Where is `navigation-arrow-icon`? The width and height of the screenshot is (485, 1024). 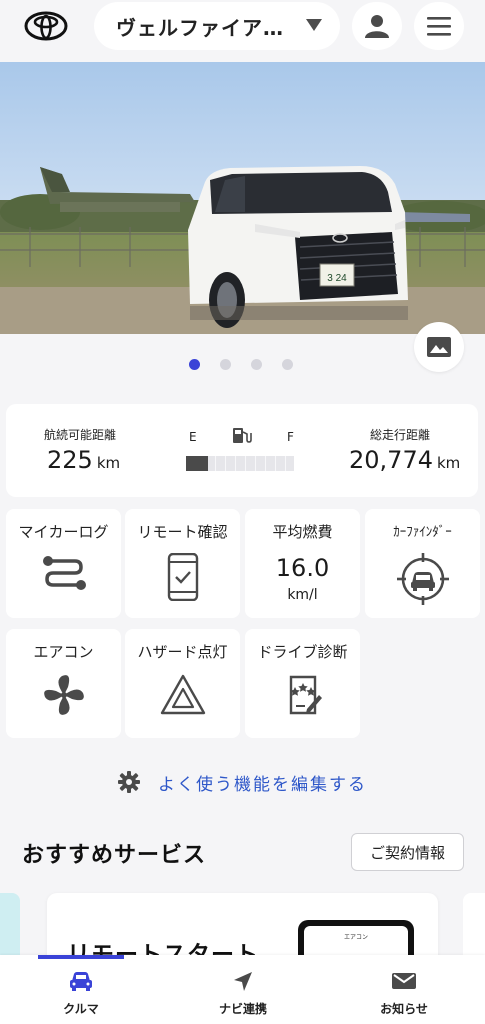
navigation-arrow-icon is located at coordinates (243, 984).